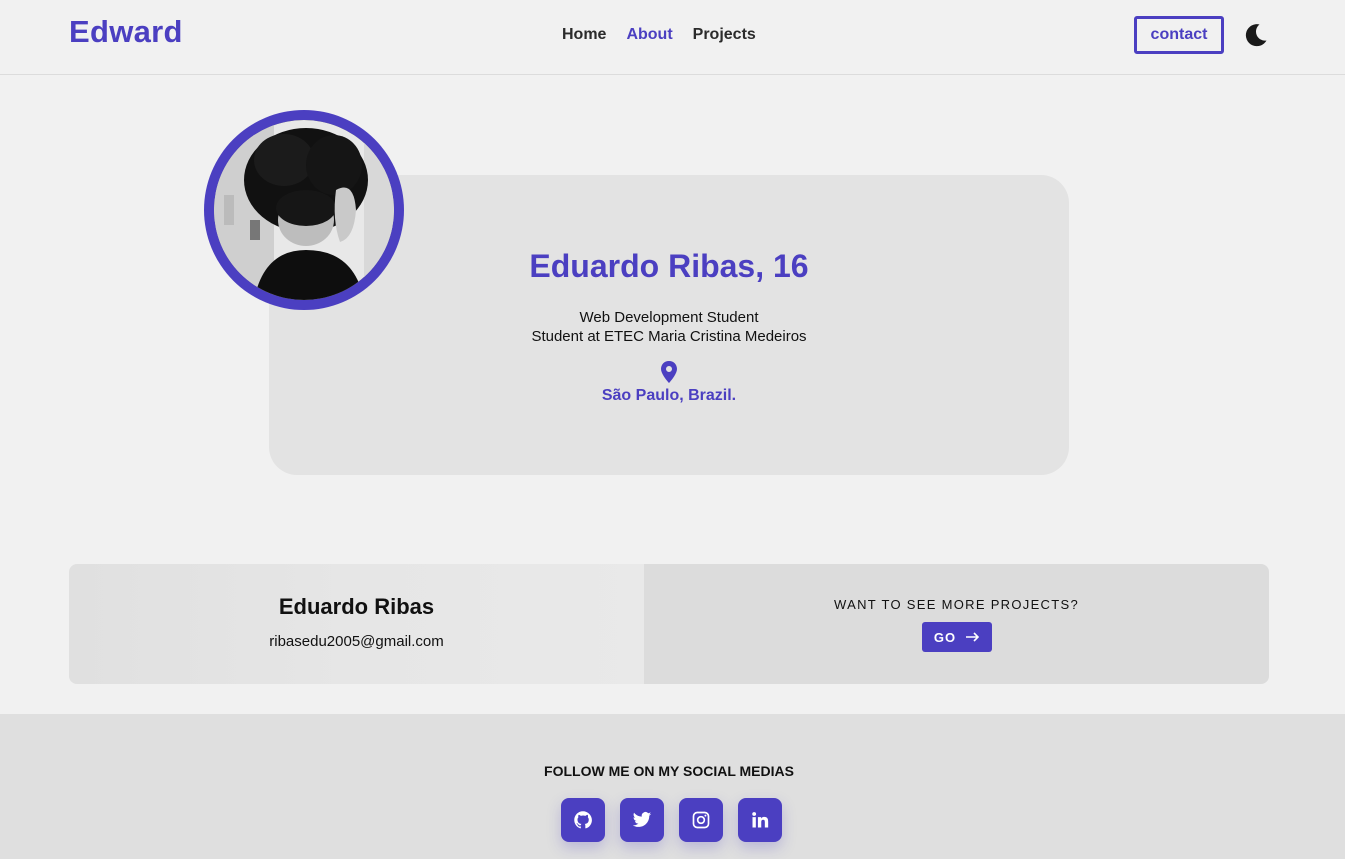  Describe the element at coordinates (724, 35) in the screenshot. I see `nav-projects-link: Projects` at that location.